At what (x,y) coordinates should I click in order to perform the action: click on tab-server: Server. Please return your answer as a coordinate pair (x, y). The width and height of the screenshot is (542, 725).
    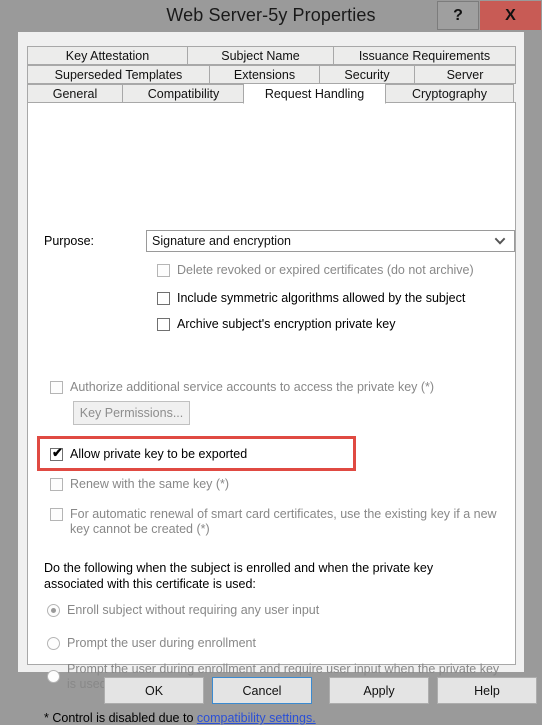
    Looking at the image, I should click on (465, 74).